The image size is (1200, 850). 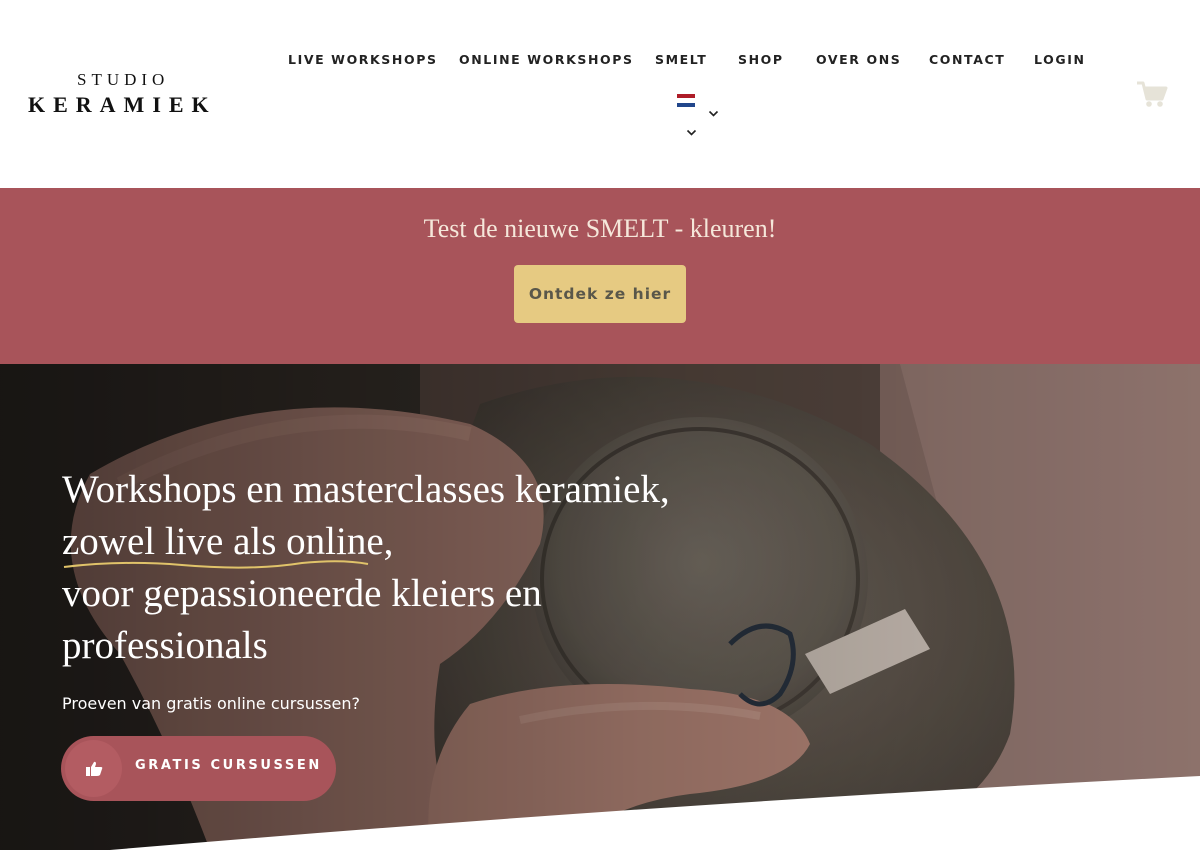 I want to click on nav-live-workshops: LIVE WORKSHOPS, so click(x=363, y=59).